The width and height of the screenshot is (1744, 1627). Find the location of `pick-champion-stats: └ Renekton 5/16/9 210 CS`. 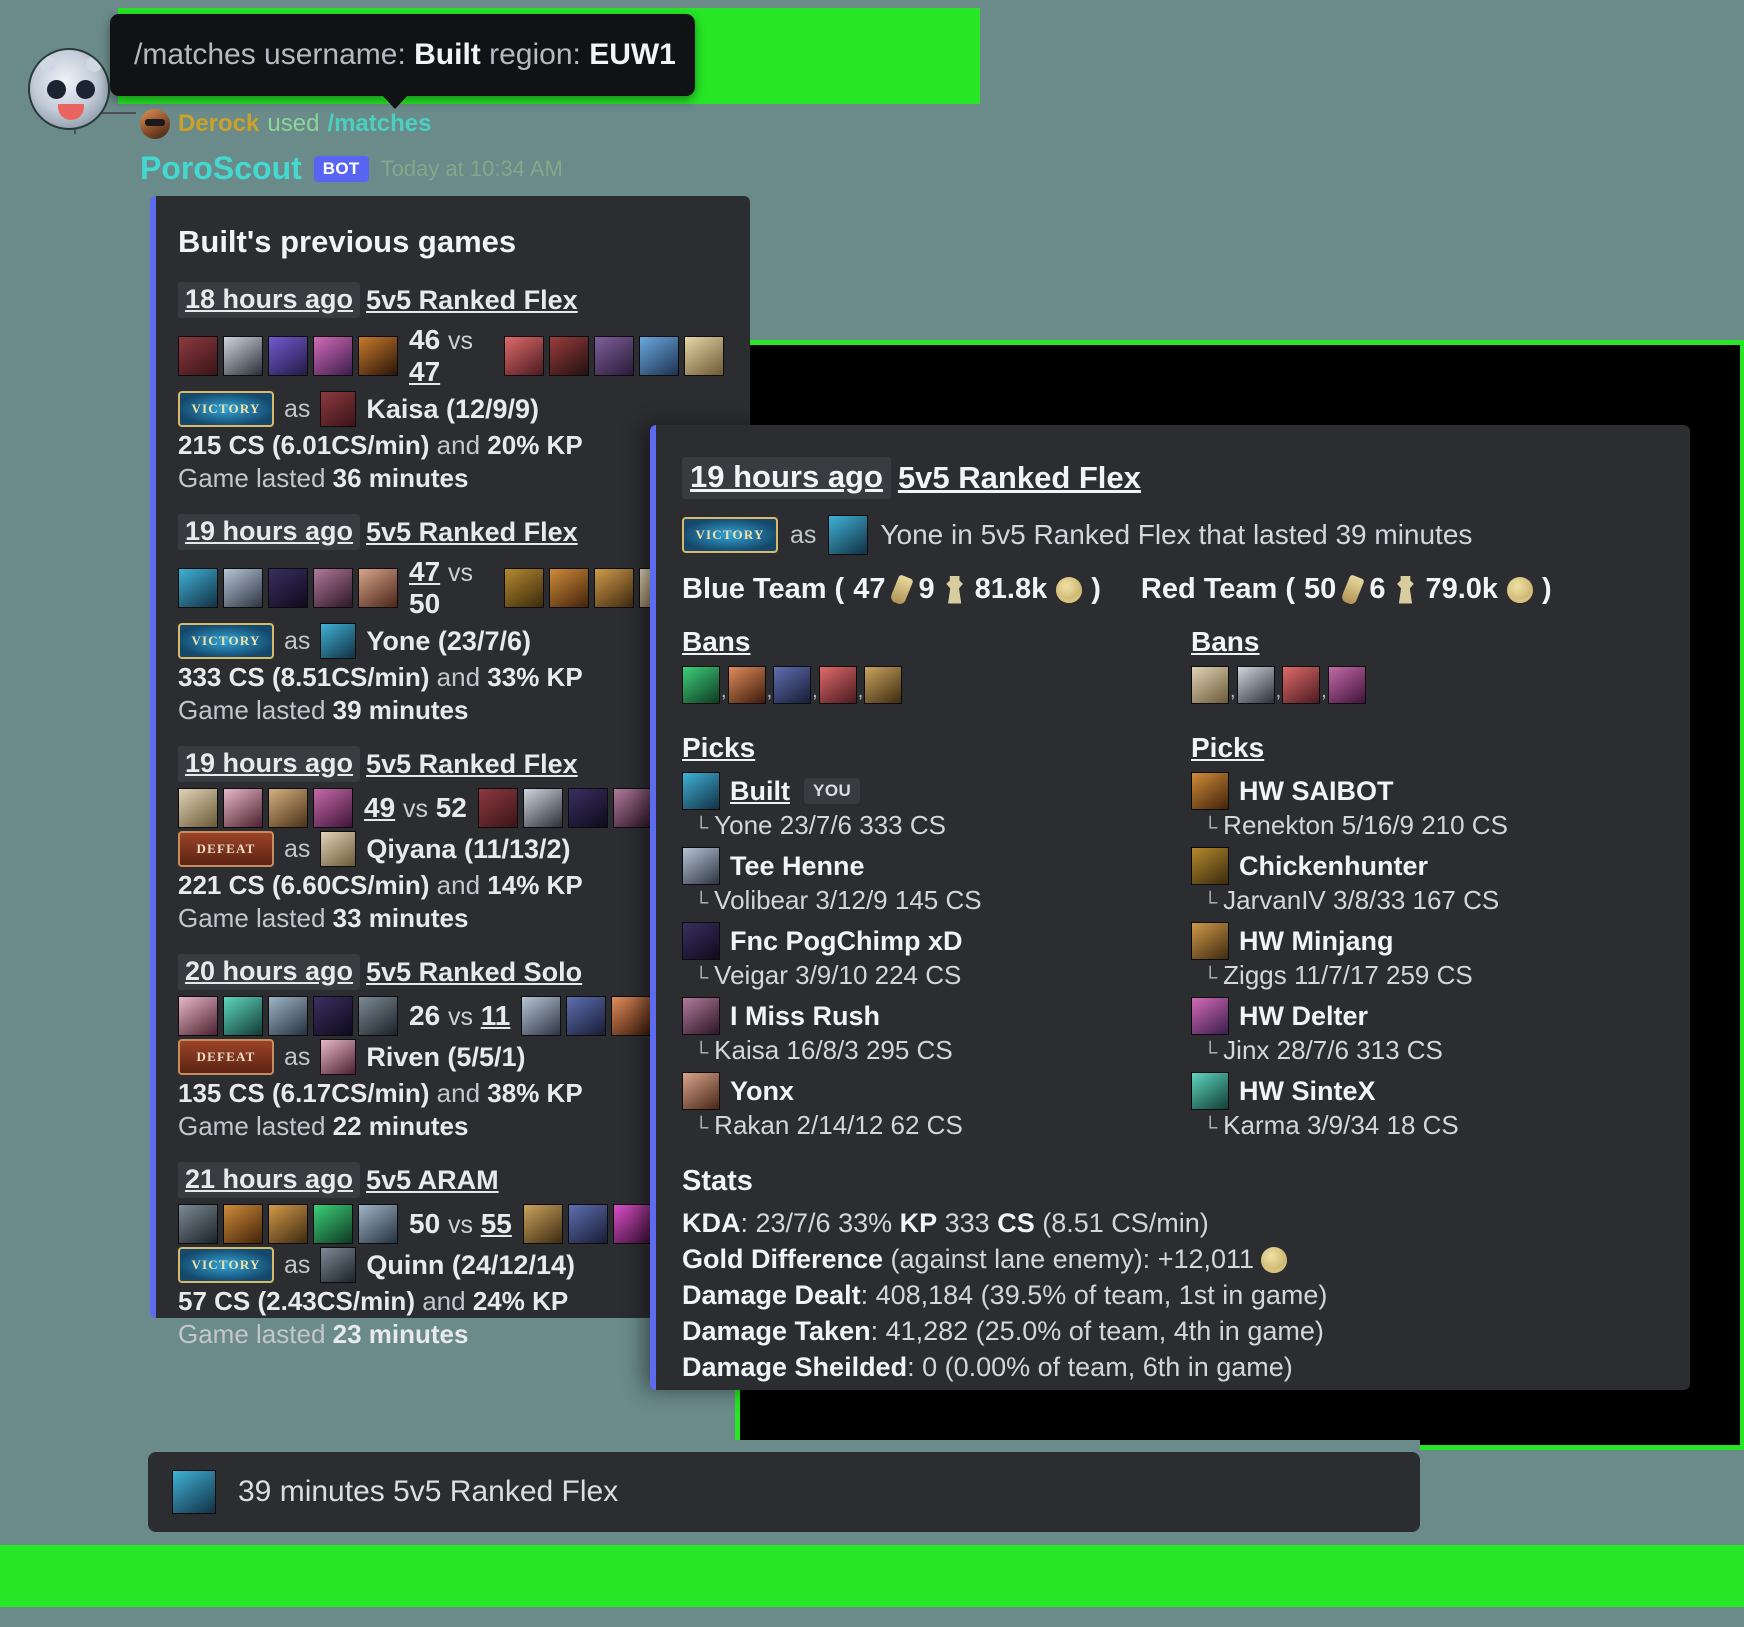

pick-champion-stats: └ Renekton 5/16/9 210 CS is located at coordinates (1431, 825).